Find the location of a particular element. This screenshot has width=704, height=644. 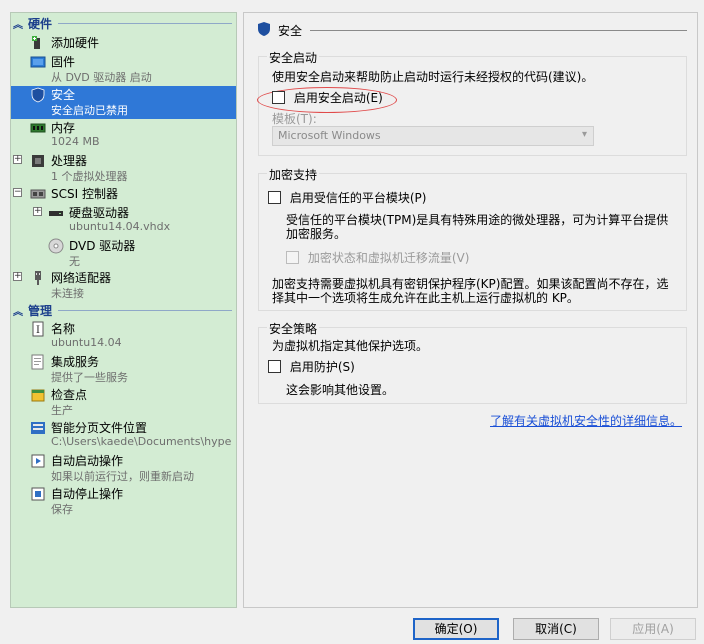

auto-start-icon is located at coordinates (38, 461).